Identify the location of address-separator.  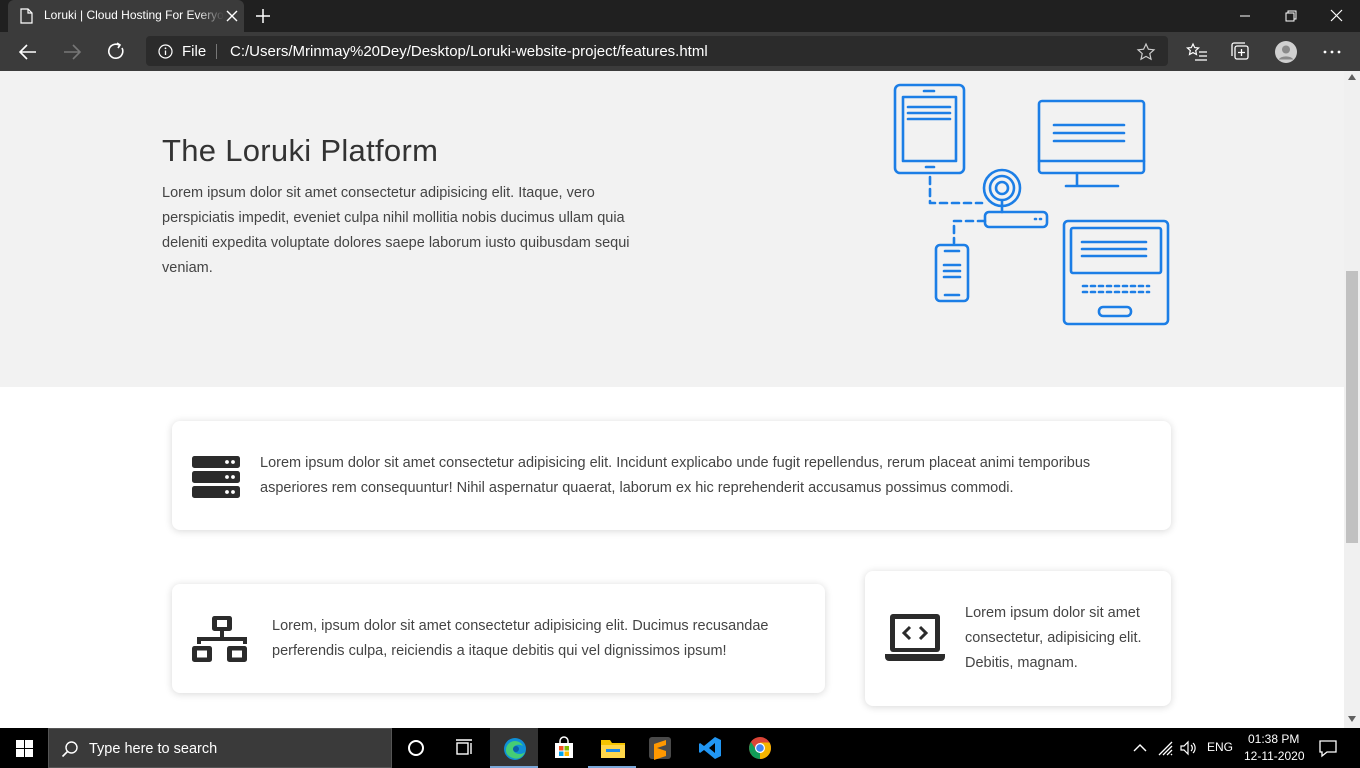
(216, 51).